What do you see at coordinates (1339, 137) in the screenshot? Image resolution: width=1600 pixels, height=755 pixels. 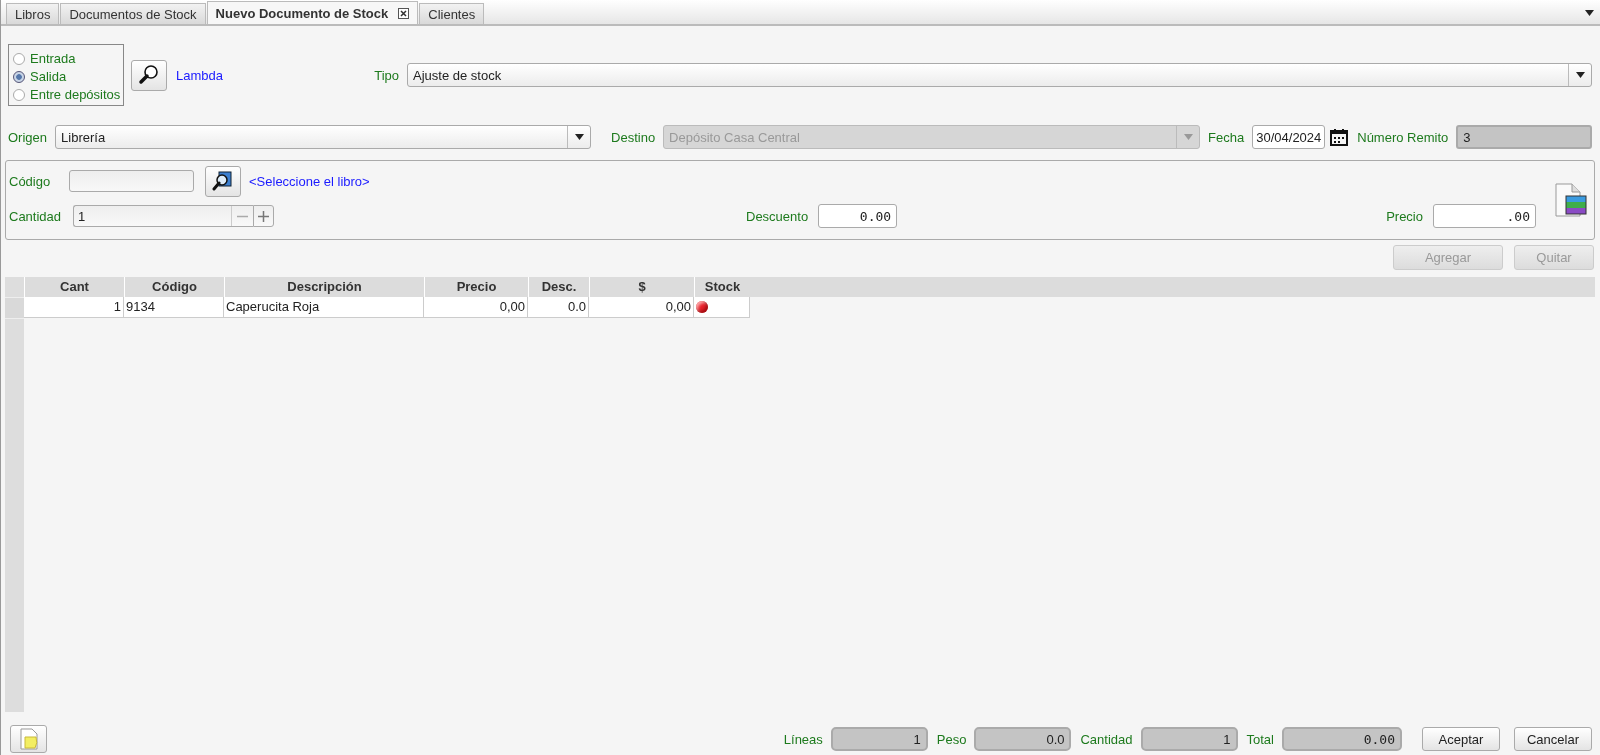 I see `calendar-icon` at bounding box center [1339, 137].